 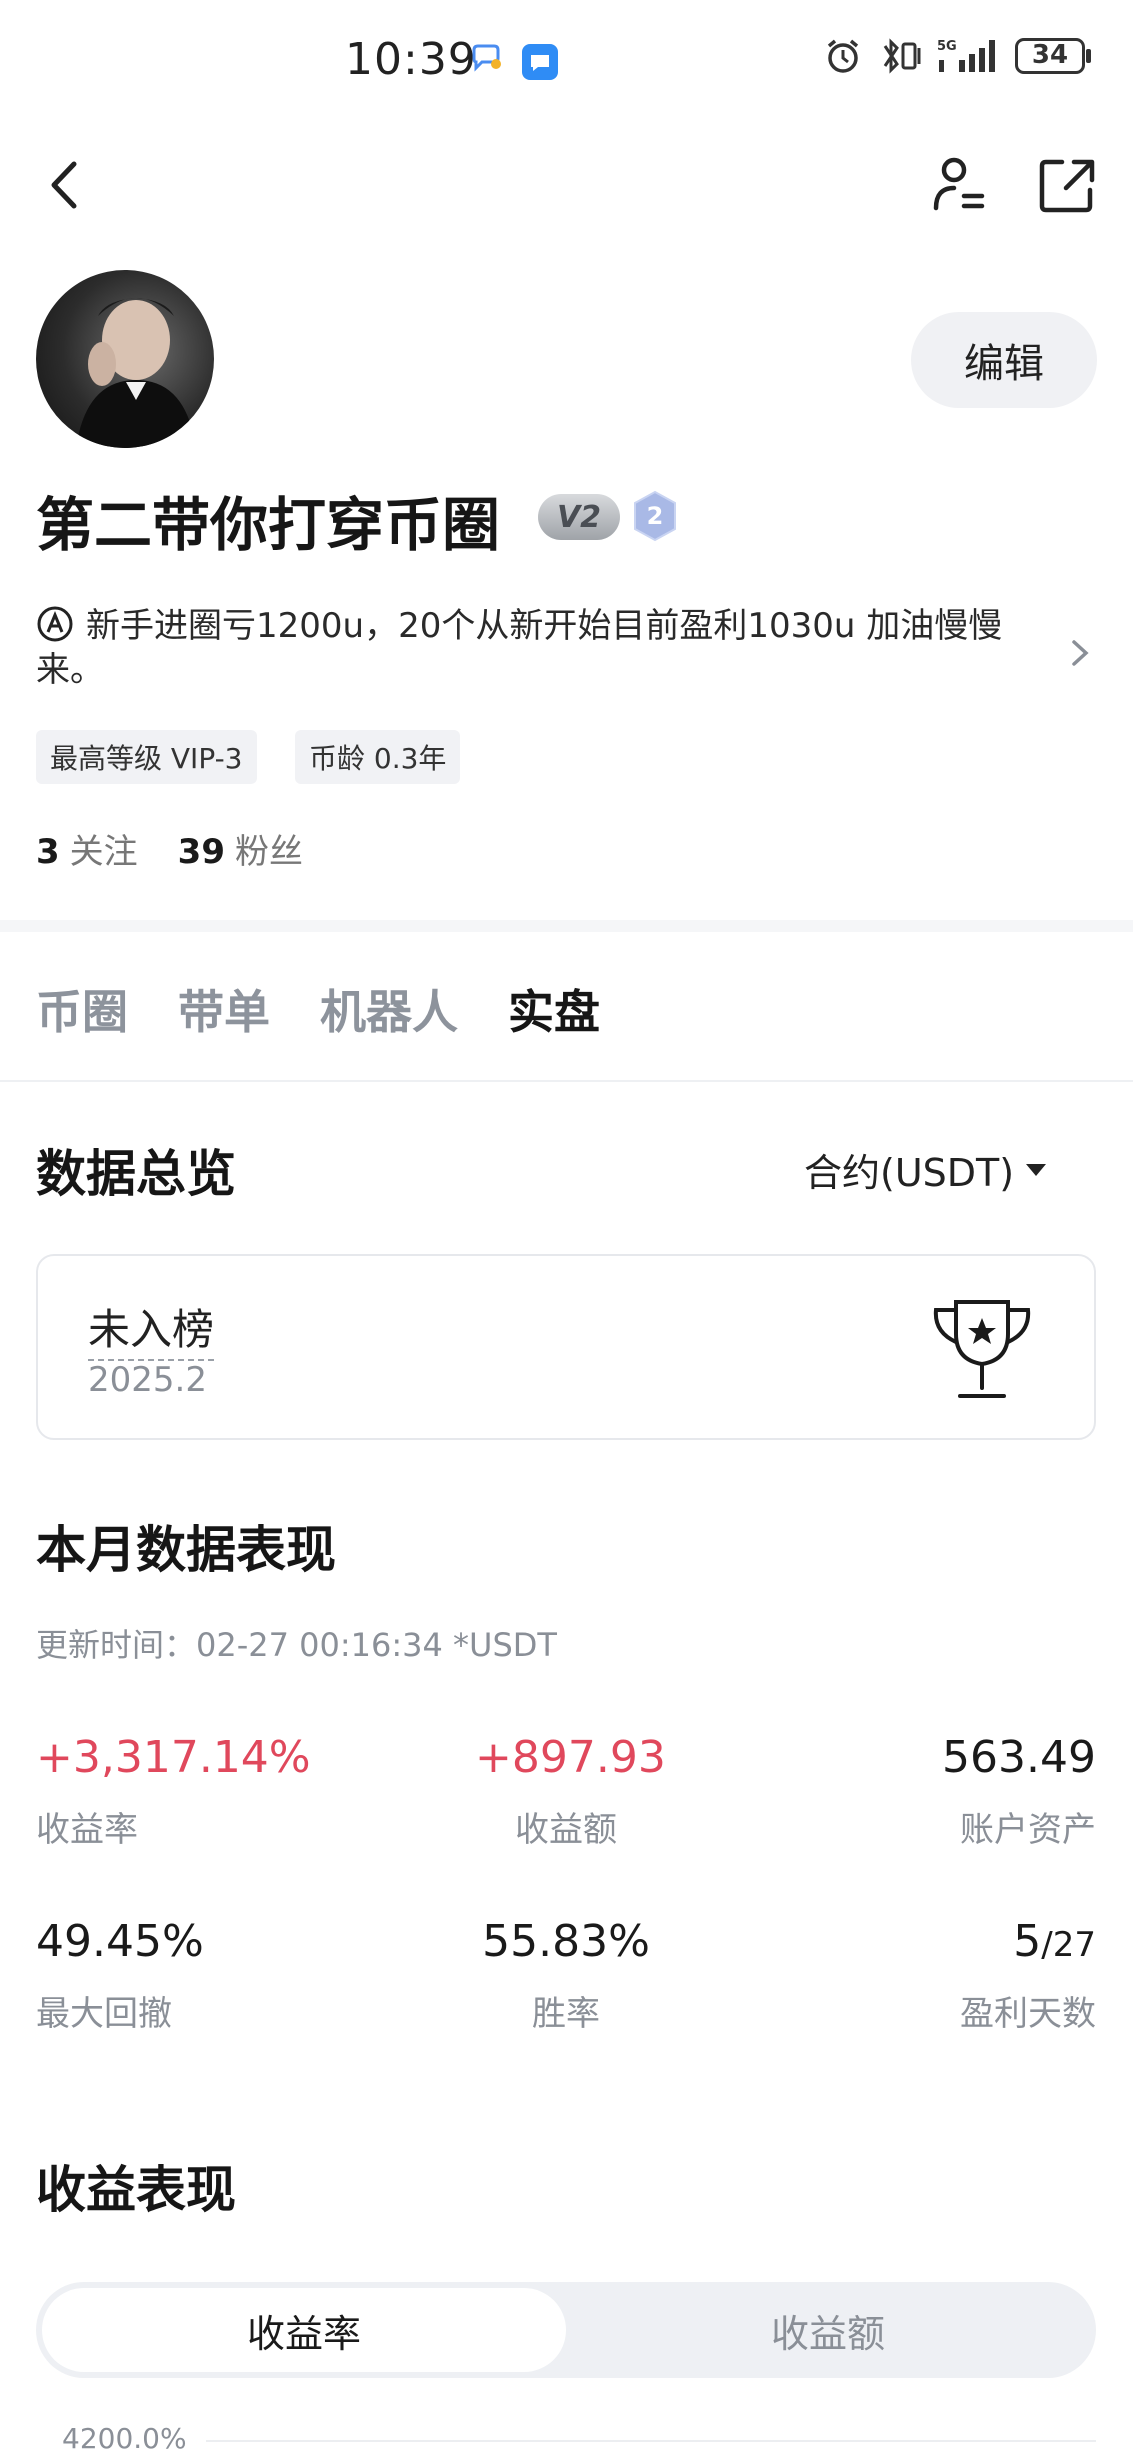 I want to click on bio: 新手进圈亏1200u，20个从新开始目前盈利1030u 加油慢慢来。, so click(x=536, y=648).